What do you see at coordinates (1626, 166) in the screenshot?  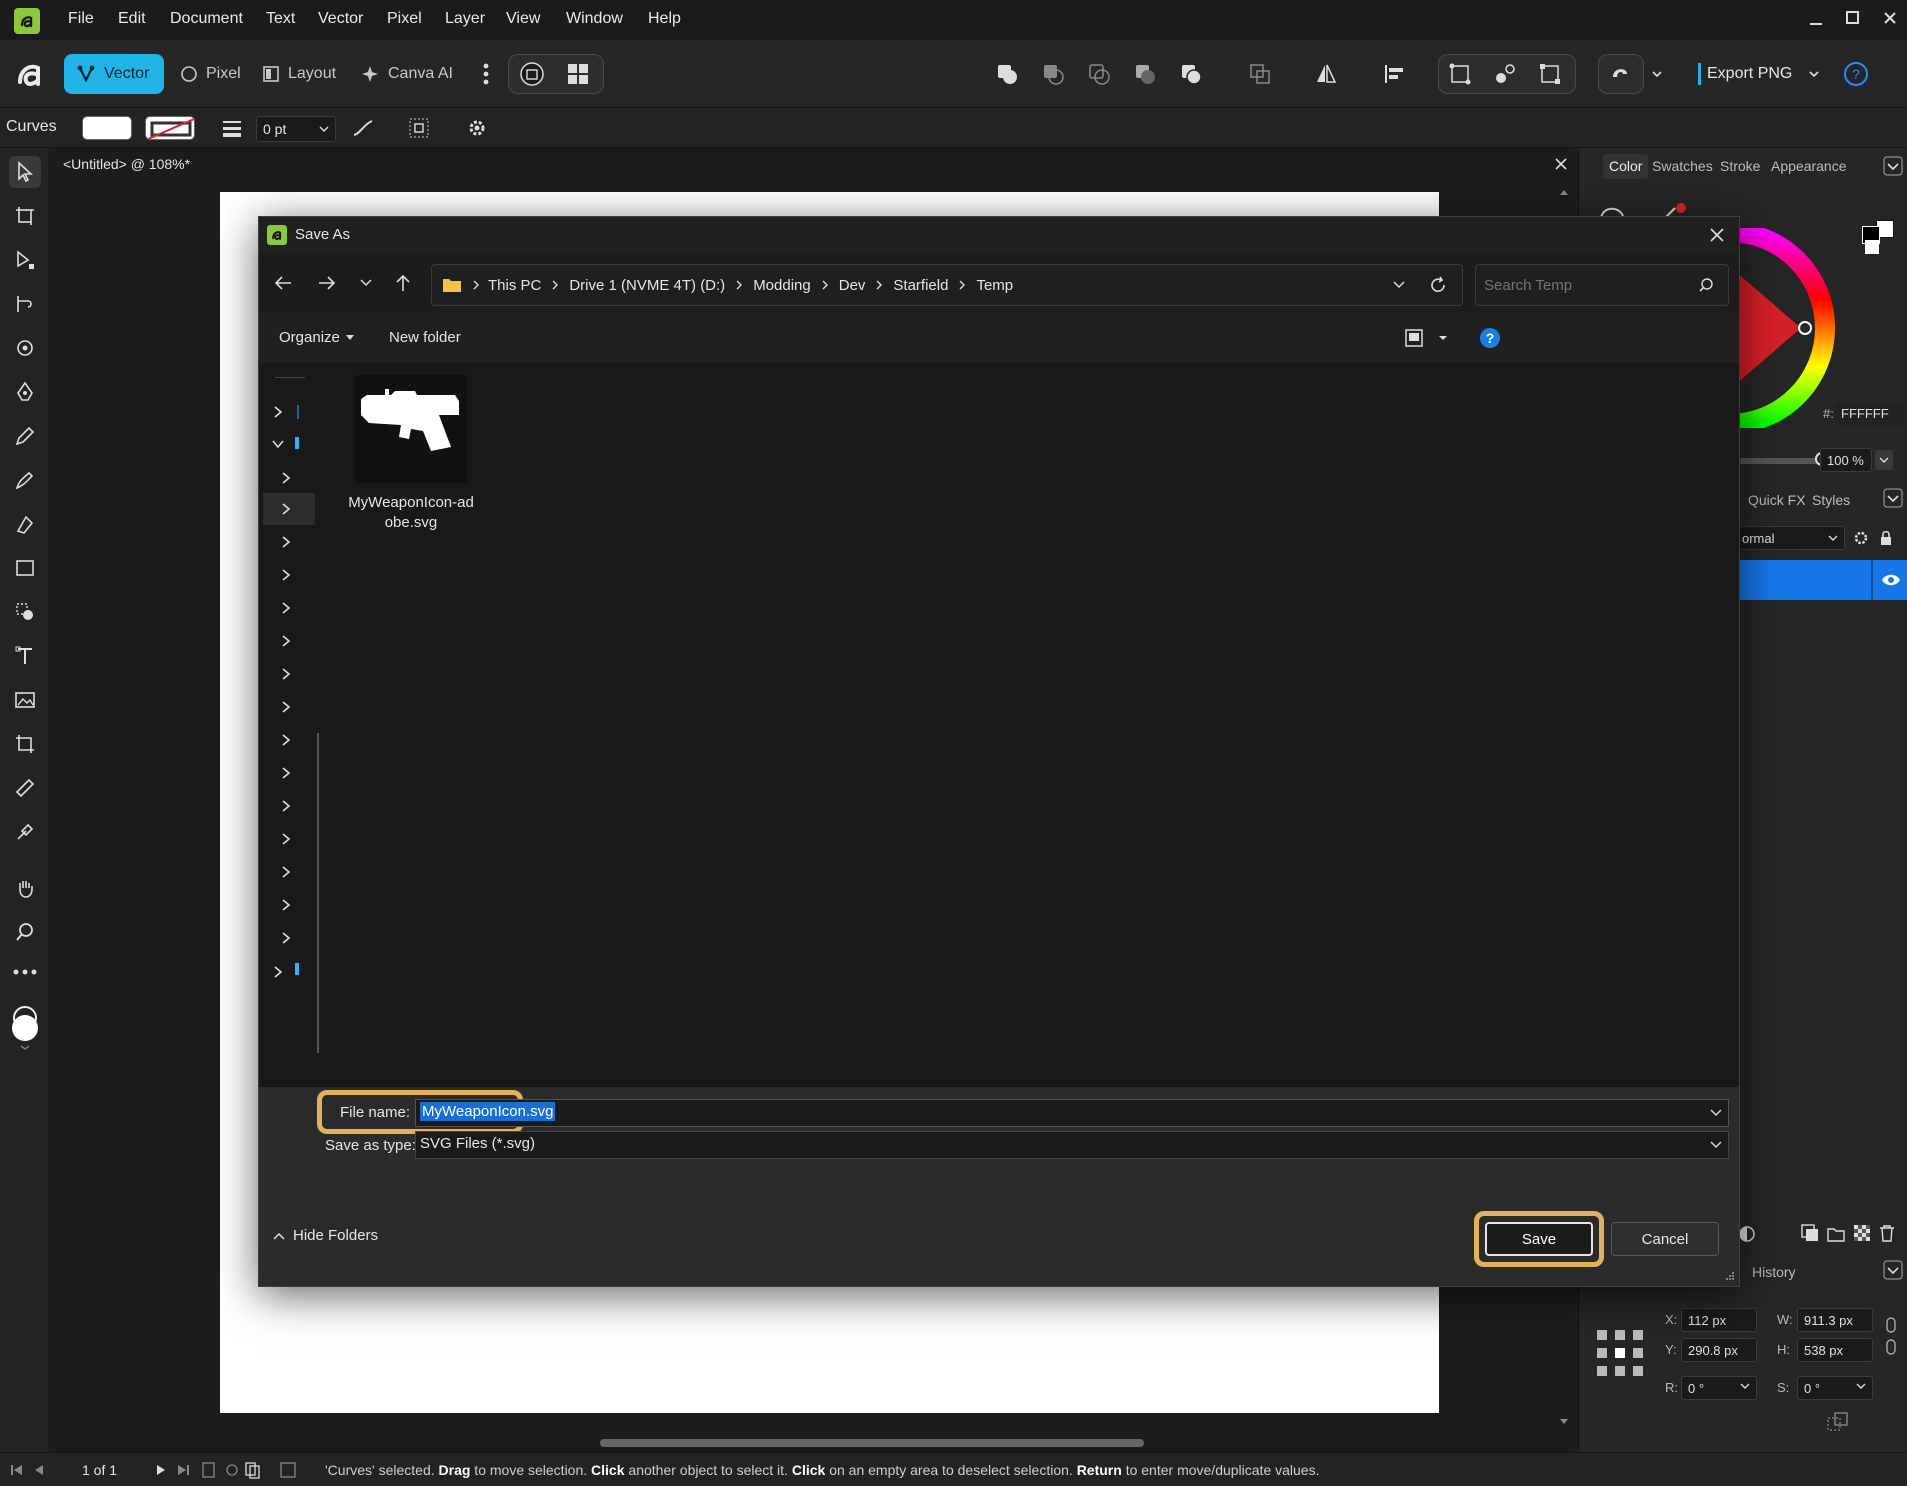 I see `tab-color: Color` at bounding box center [1626, 166].